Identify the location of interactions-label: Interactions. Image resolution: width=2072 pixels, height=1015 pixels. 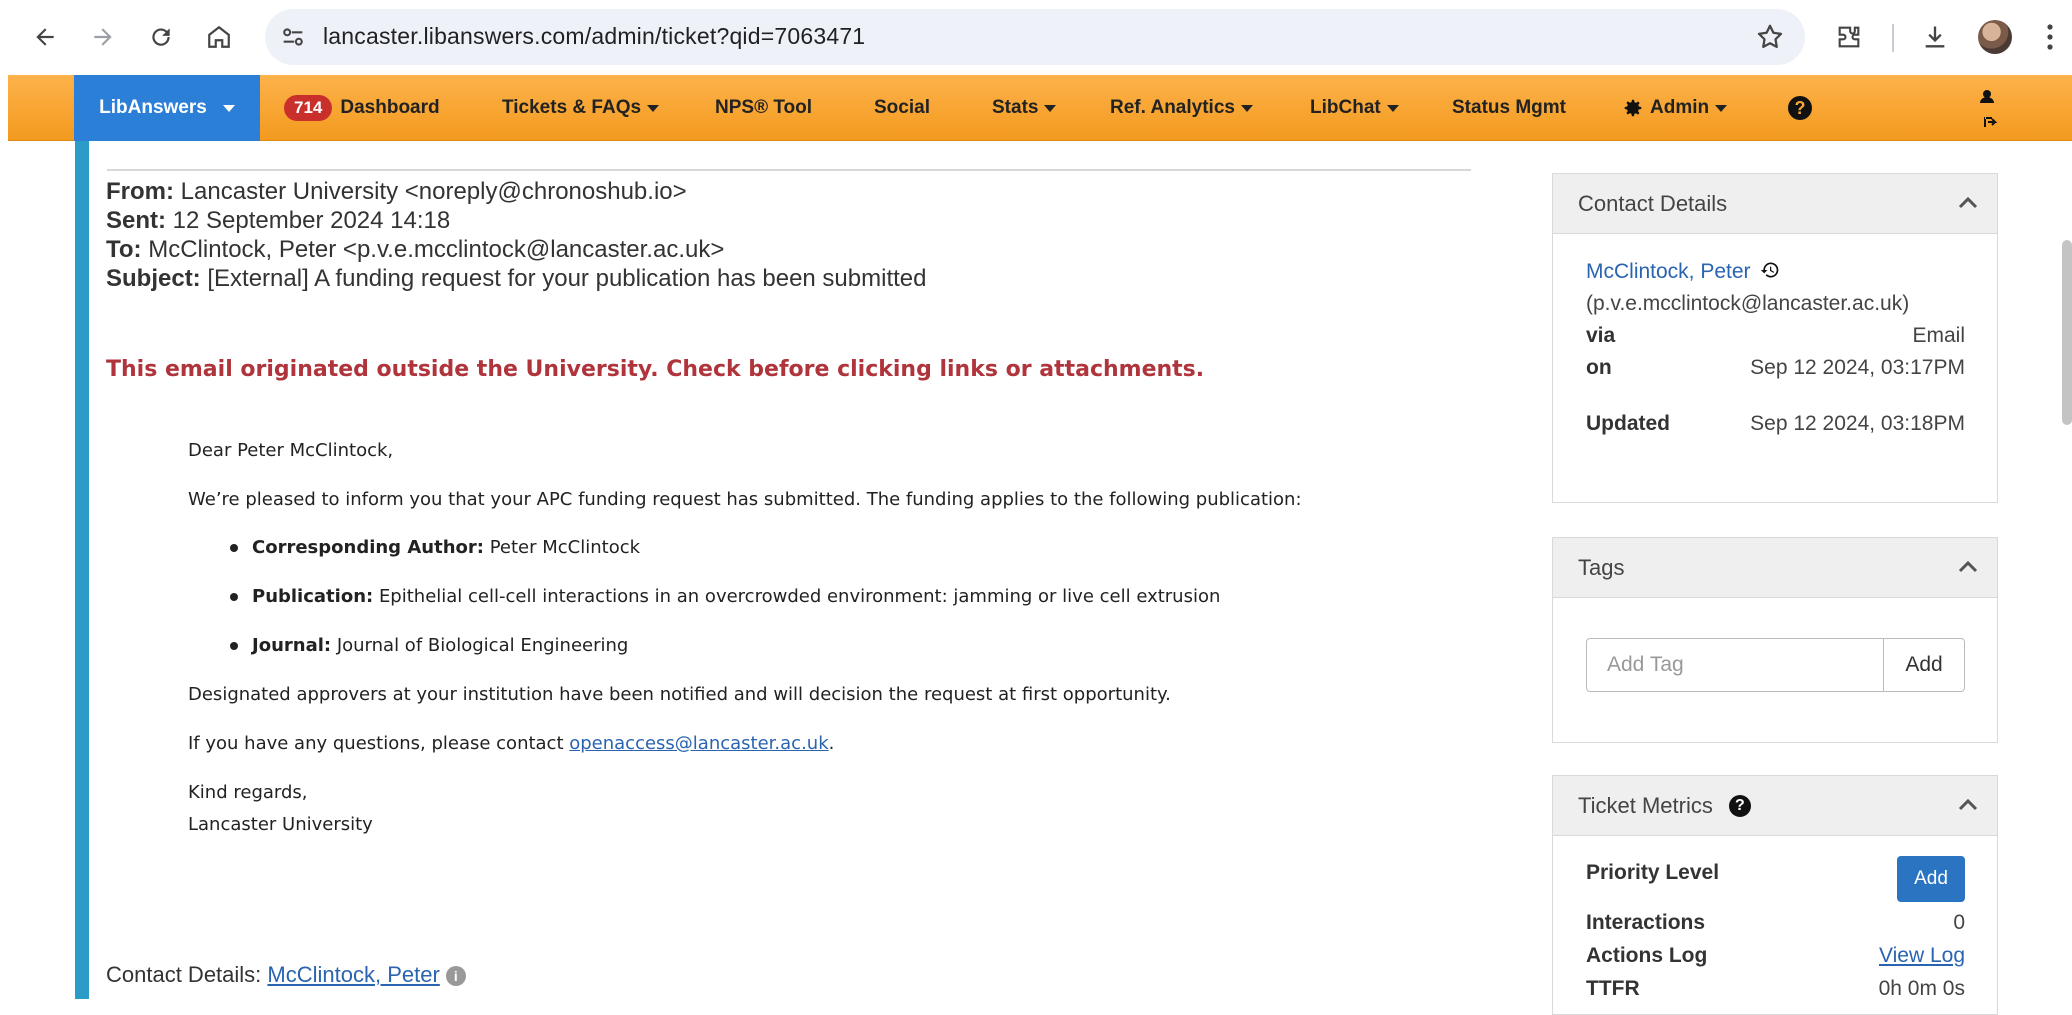
(1646, 922).